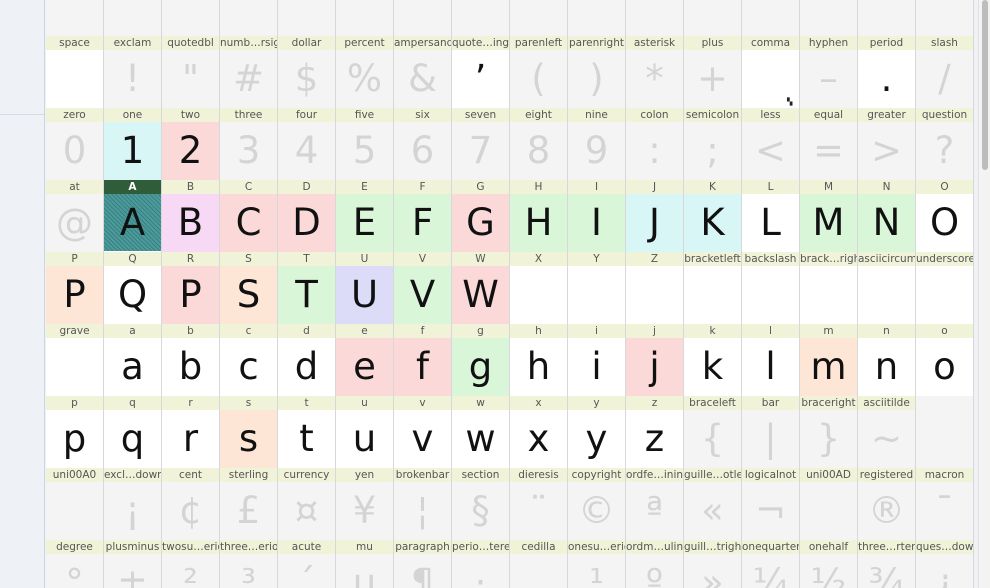 This screenshot has width=990, height=588. I want to click on glyph-cell: ss, so click(248, 432).